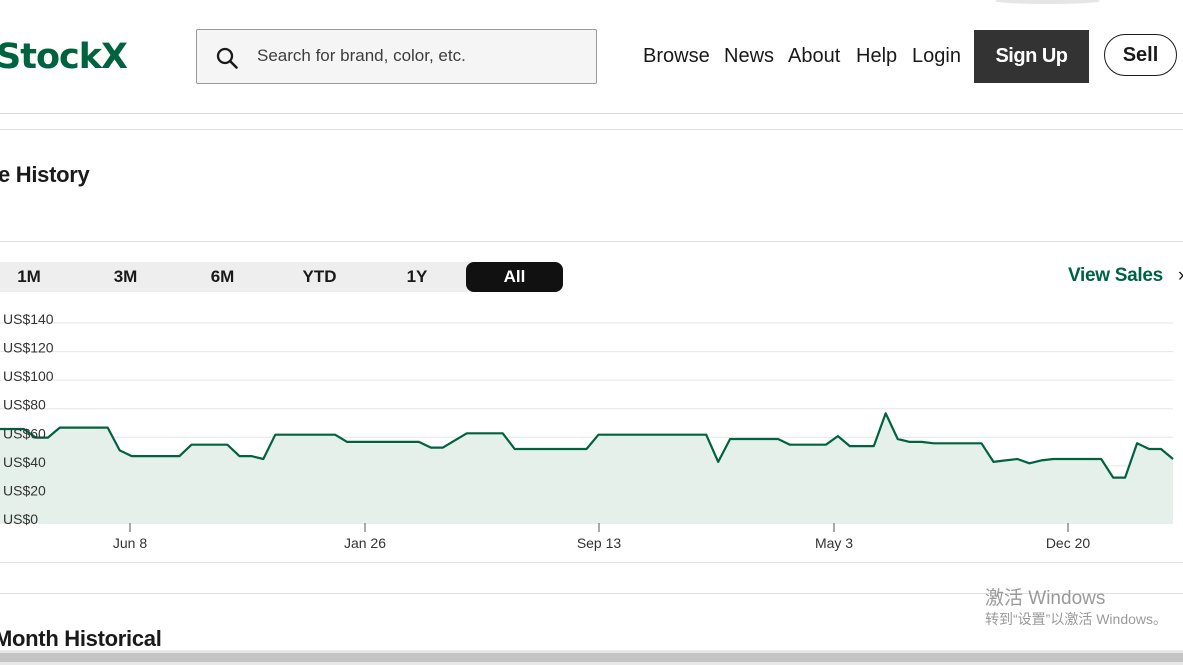  What do you see at coordinates (64, 57) in the screenshot?
I see `stockx-logo: StockX` at bounding box center [64, 57].